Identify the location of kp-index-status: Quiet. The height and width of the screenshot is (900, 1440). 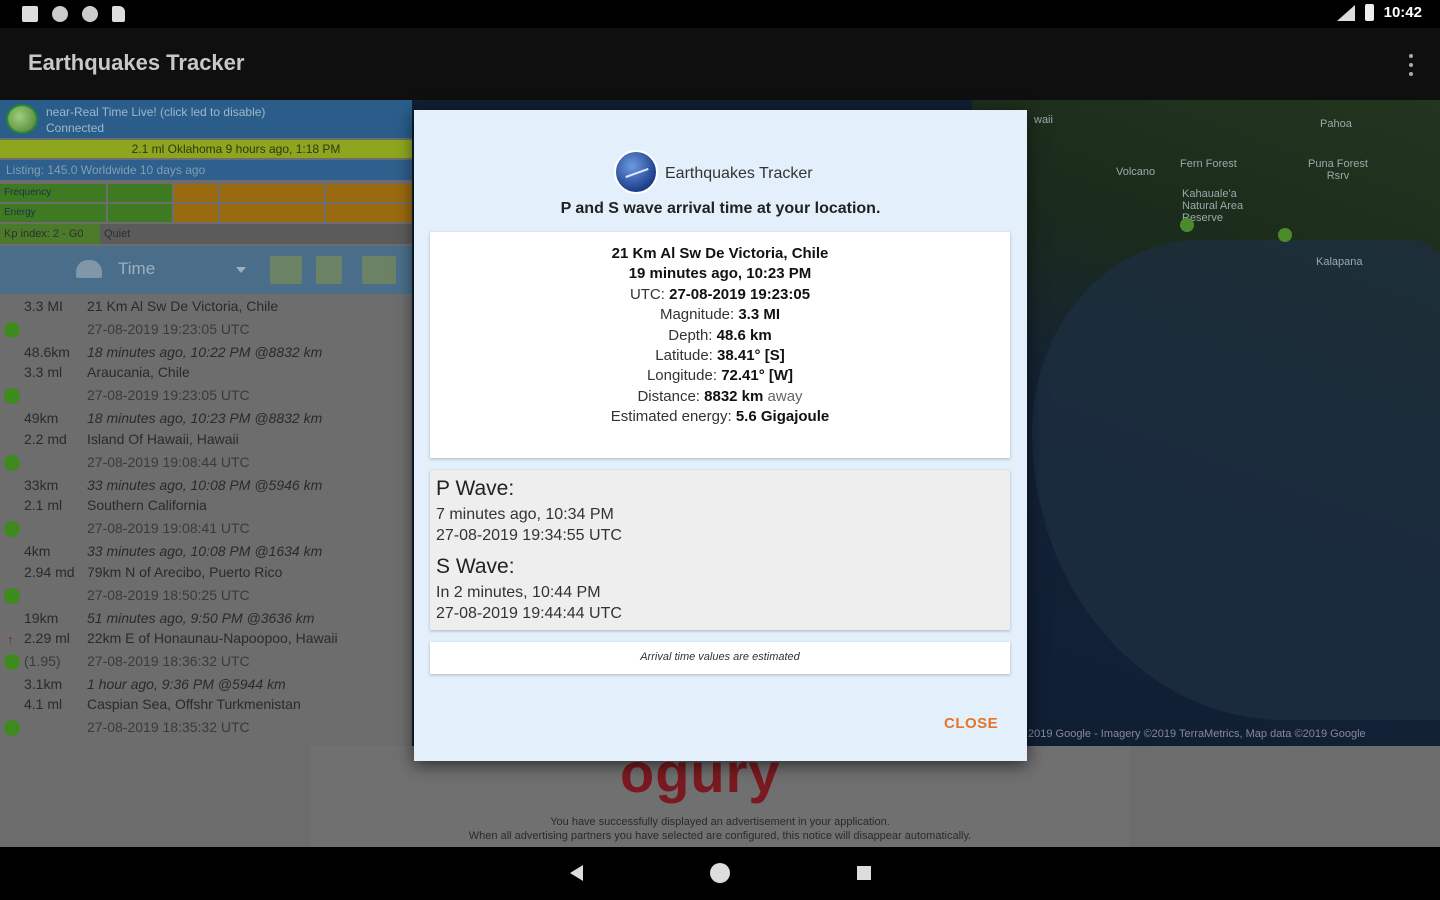
(117, 234).